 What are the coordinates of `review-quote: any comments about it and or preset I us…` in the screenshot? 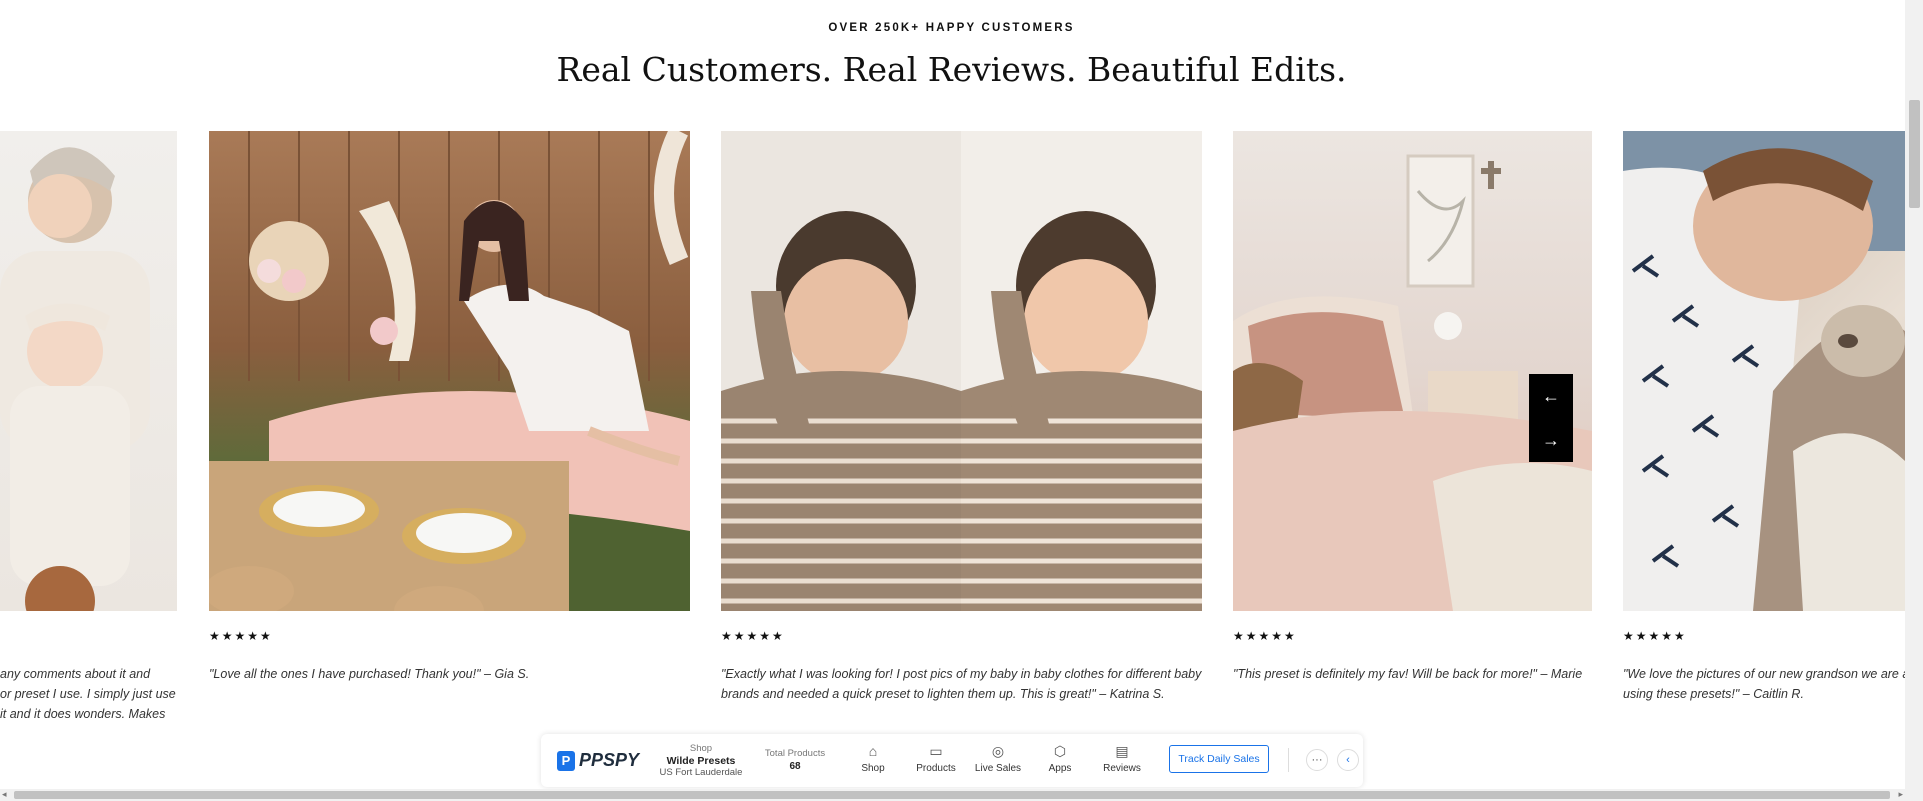 It's located at (90, 694).